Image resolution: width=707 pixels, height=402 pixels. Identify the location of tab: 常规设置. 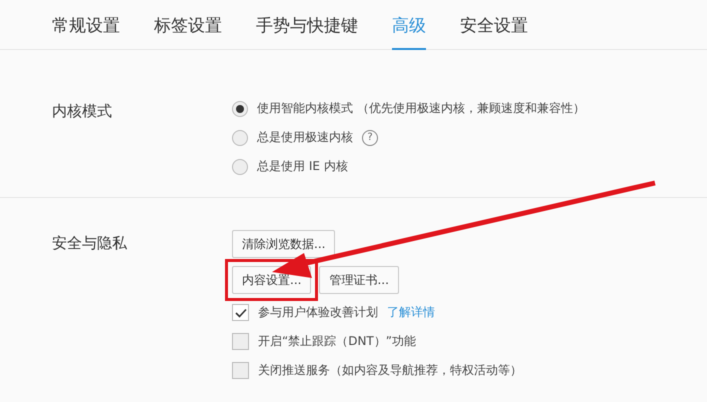
(86, 25).